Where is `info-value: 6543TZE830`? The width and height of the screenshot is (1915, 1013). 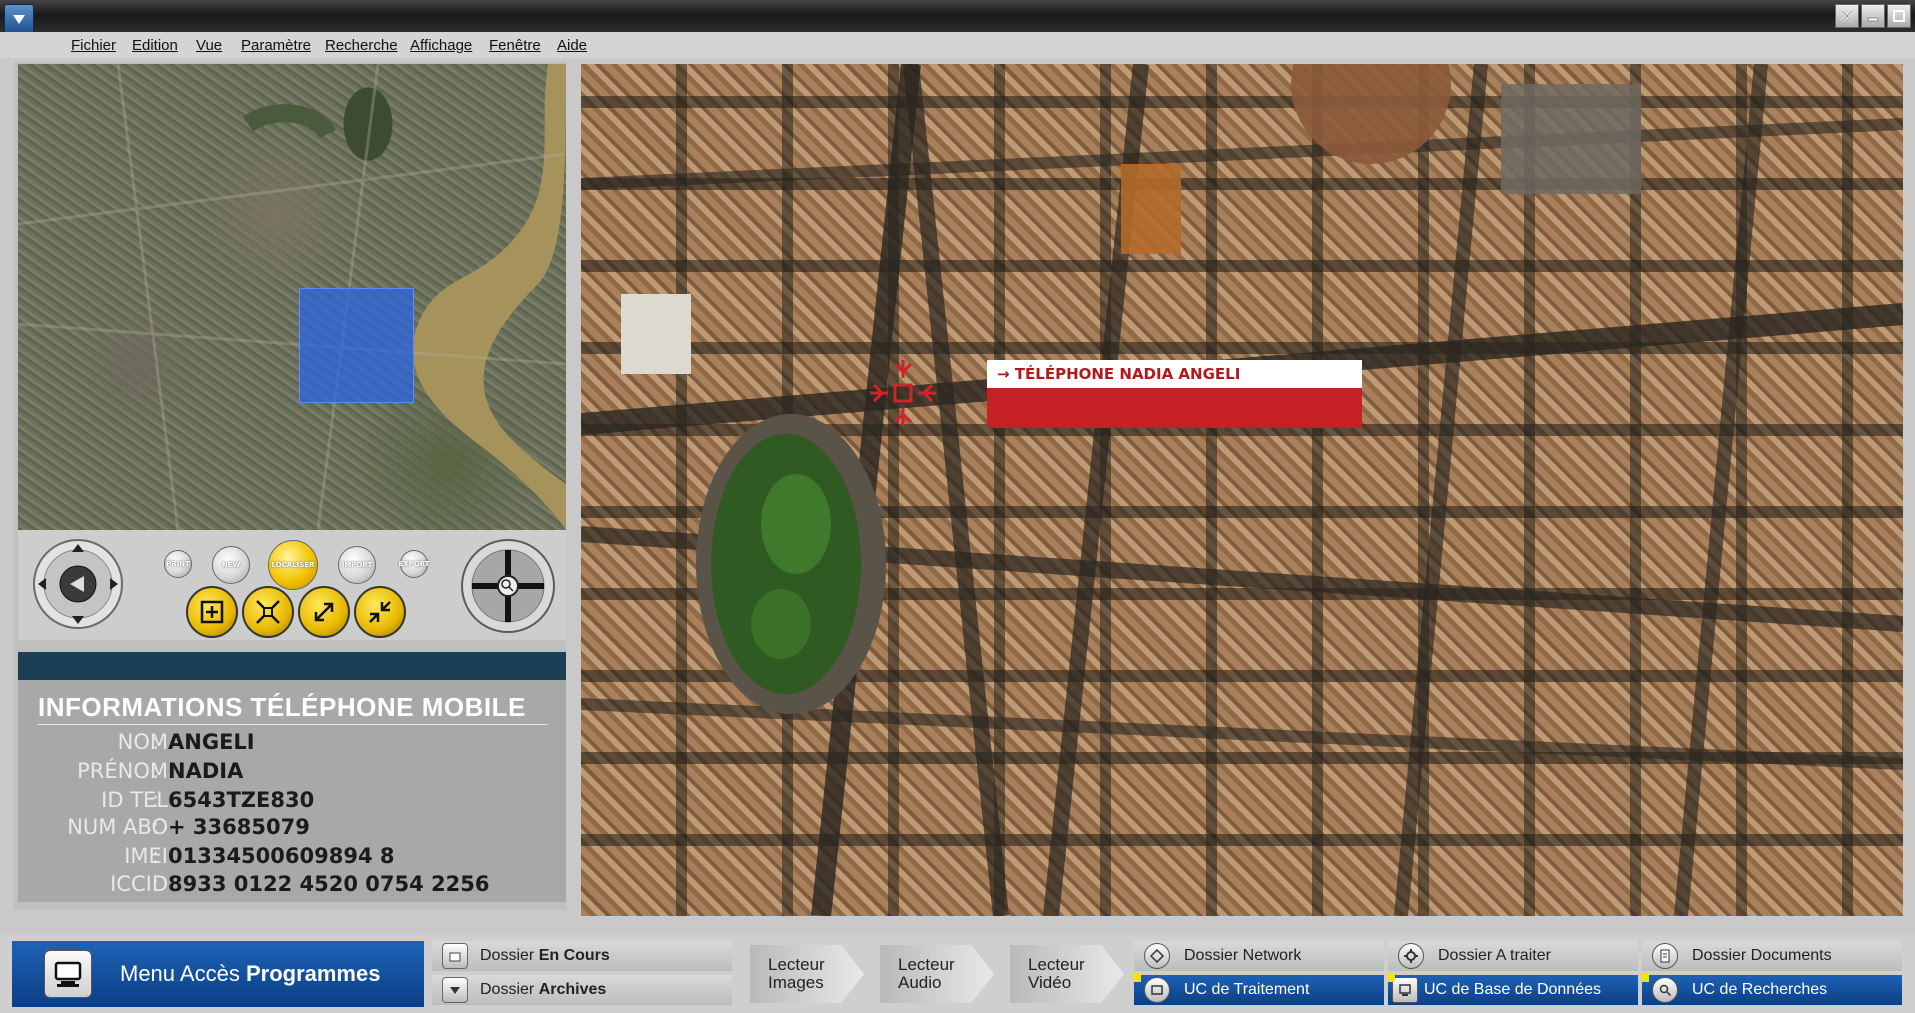
info-value: 6543TZE830 is located at coordinates (241, 800).